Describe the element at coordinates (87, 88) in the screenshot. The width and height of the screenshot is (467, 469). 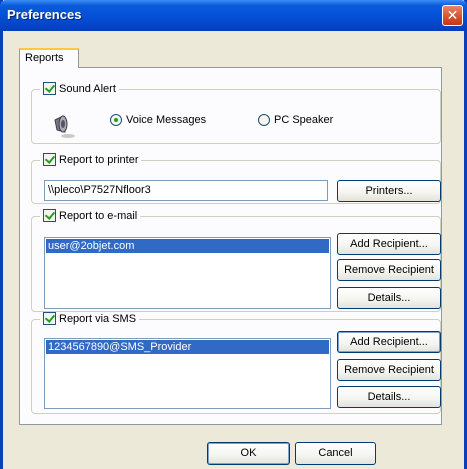
I see `sound-alert-label: Sound Alert` at that location.